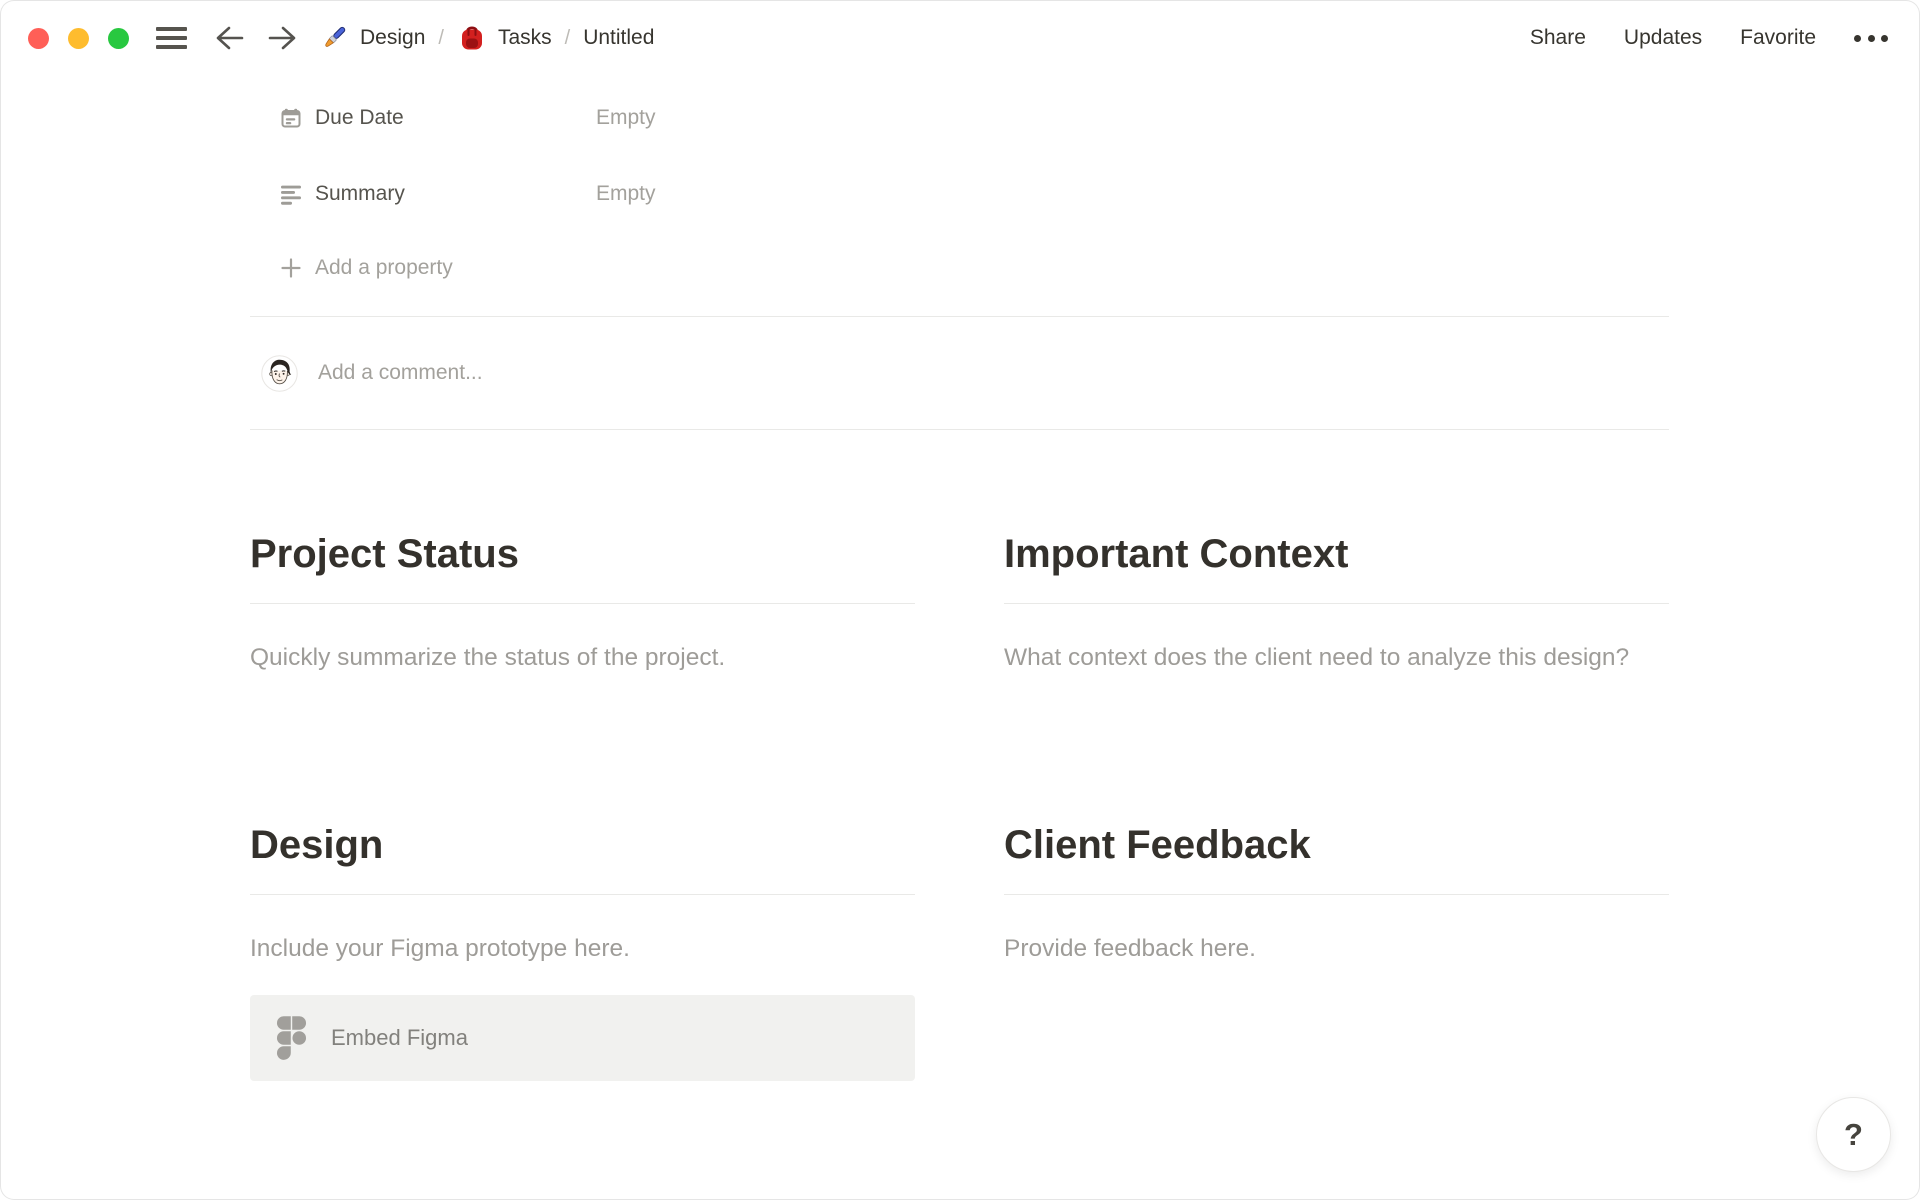 The width and height of the screenshot is (1920, 1200). I want to click on forward-button, so click(282, 38).